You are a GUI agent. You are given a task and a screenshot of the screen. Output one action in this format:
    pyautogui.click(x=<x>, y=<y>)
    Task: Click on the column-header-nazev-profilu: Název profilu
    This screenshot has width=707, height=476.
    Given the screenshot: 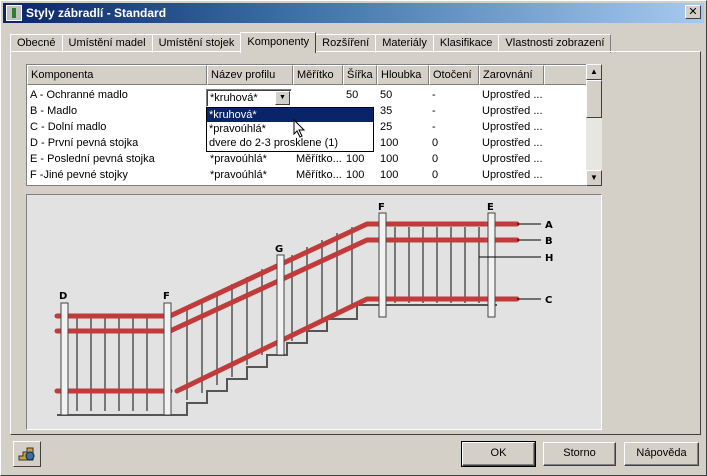 What is the action you would take?
    pyautogui.click(x=250, y=75)
    